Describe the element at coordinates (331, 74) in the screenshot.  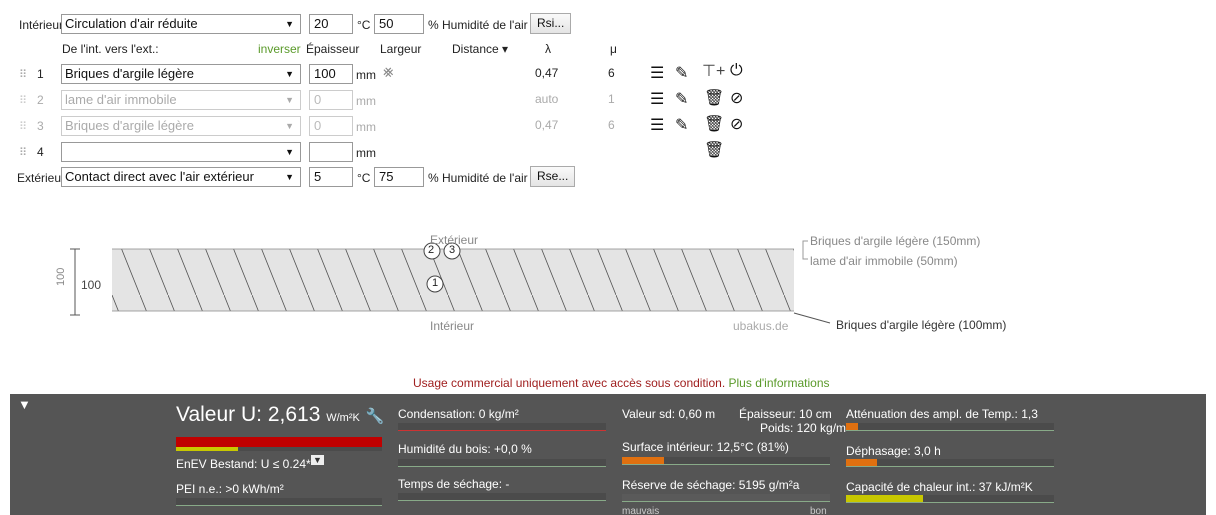
I see `layer-thickness-input: 100` at that location.